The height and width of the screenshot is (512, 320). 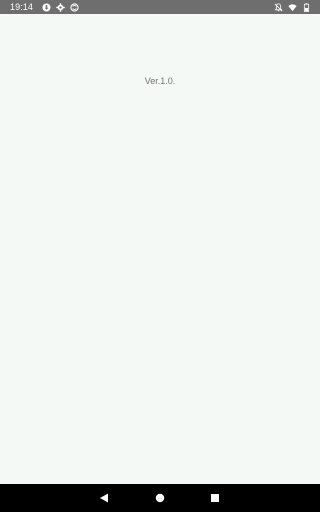 I want to click on sync-icon, so click(x=74, y=7).